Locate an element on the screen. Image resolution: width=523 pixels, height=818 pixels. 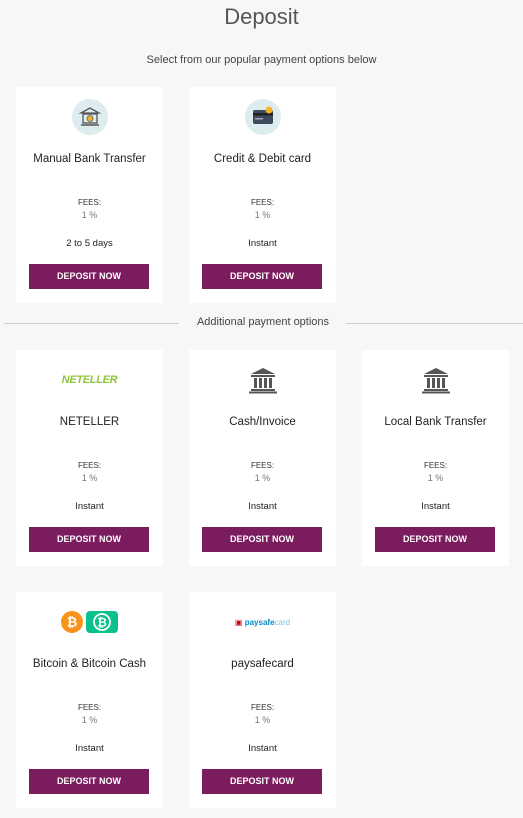
neteller-logo-text: NETELLER is located at coordinates (89, 380).